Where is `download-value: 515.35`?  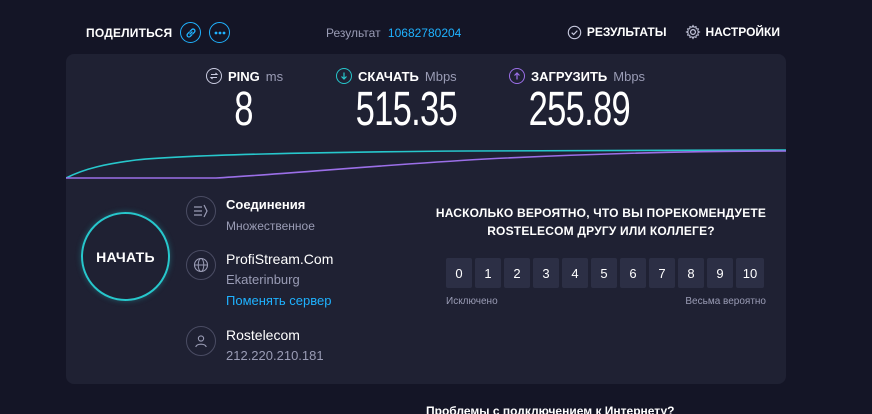 download-value: 515.35 is located at coordinates (406, 109).